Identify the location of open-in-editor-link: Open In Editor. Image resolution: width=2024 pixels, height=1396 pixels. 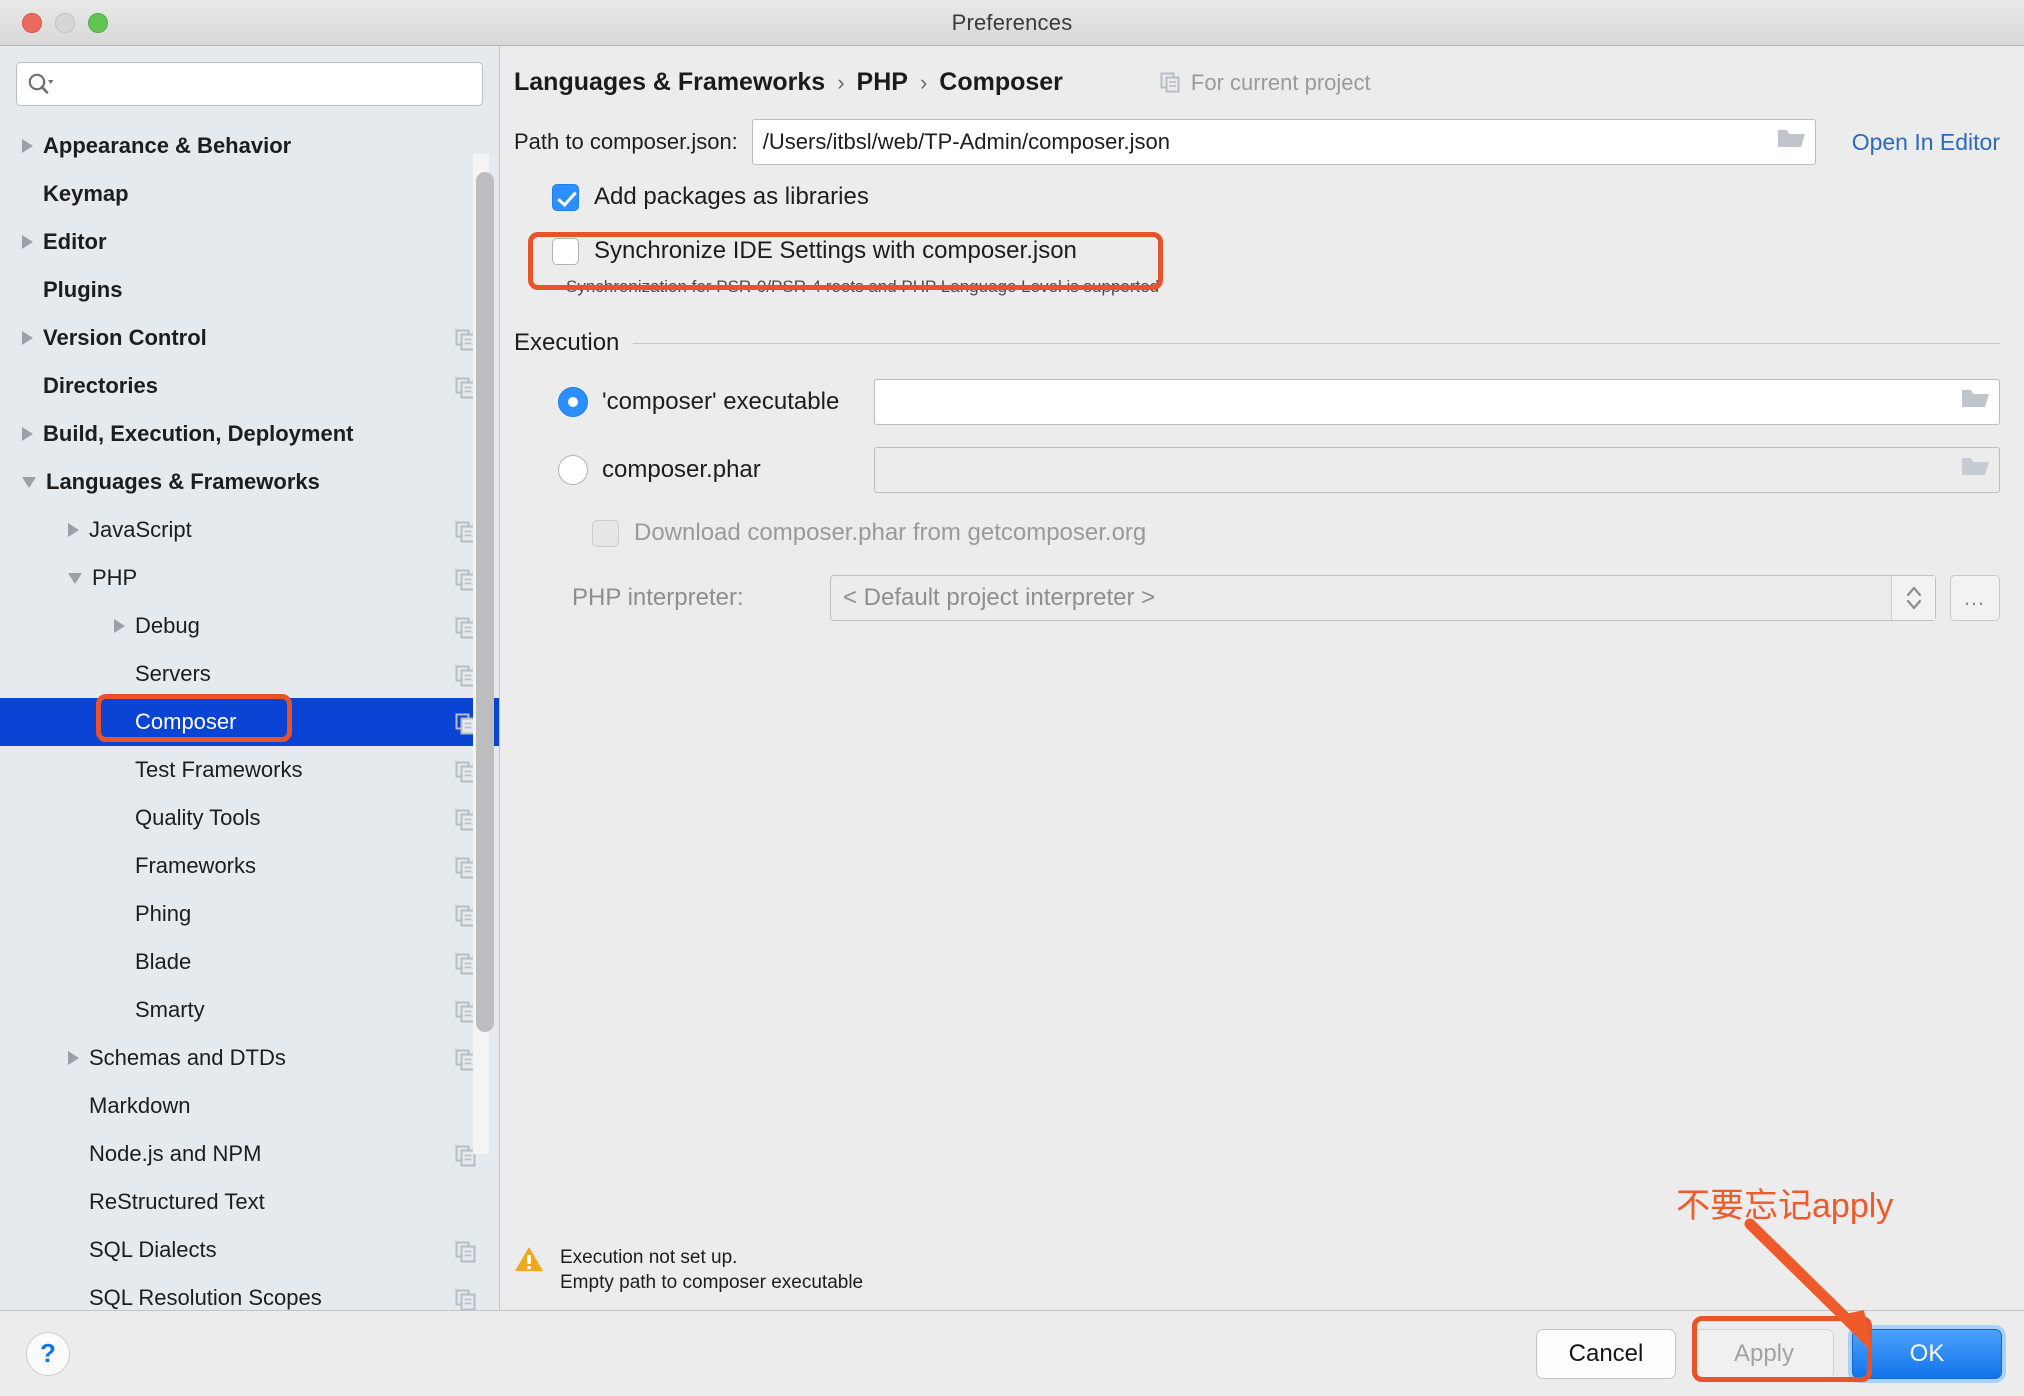
(1926, 142).